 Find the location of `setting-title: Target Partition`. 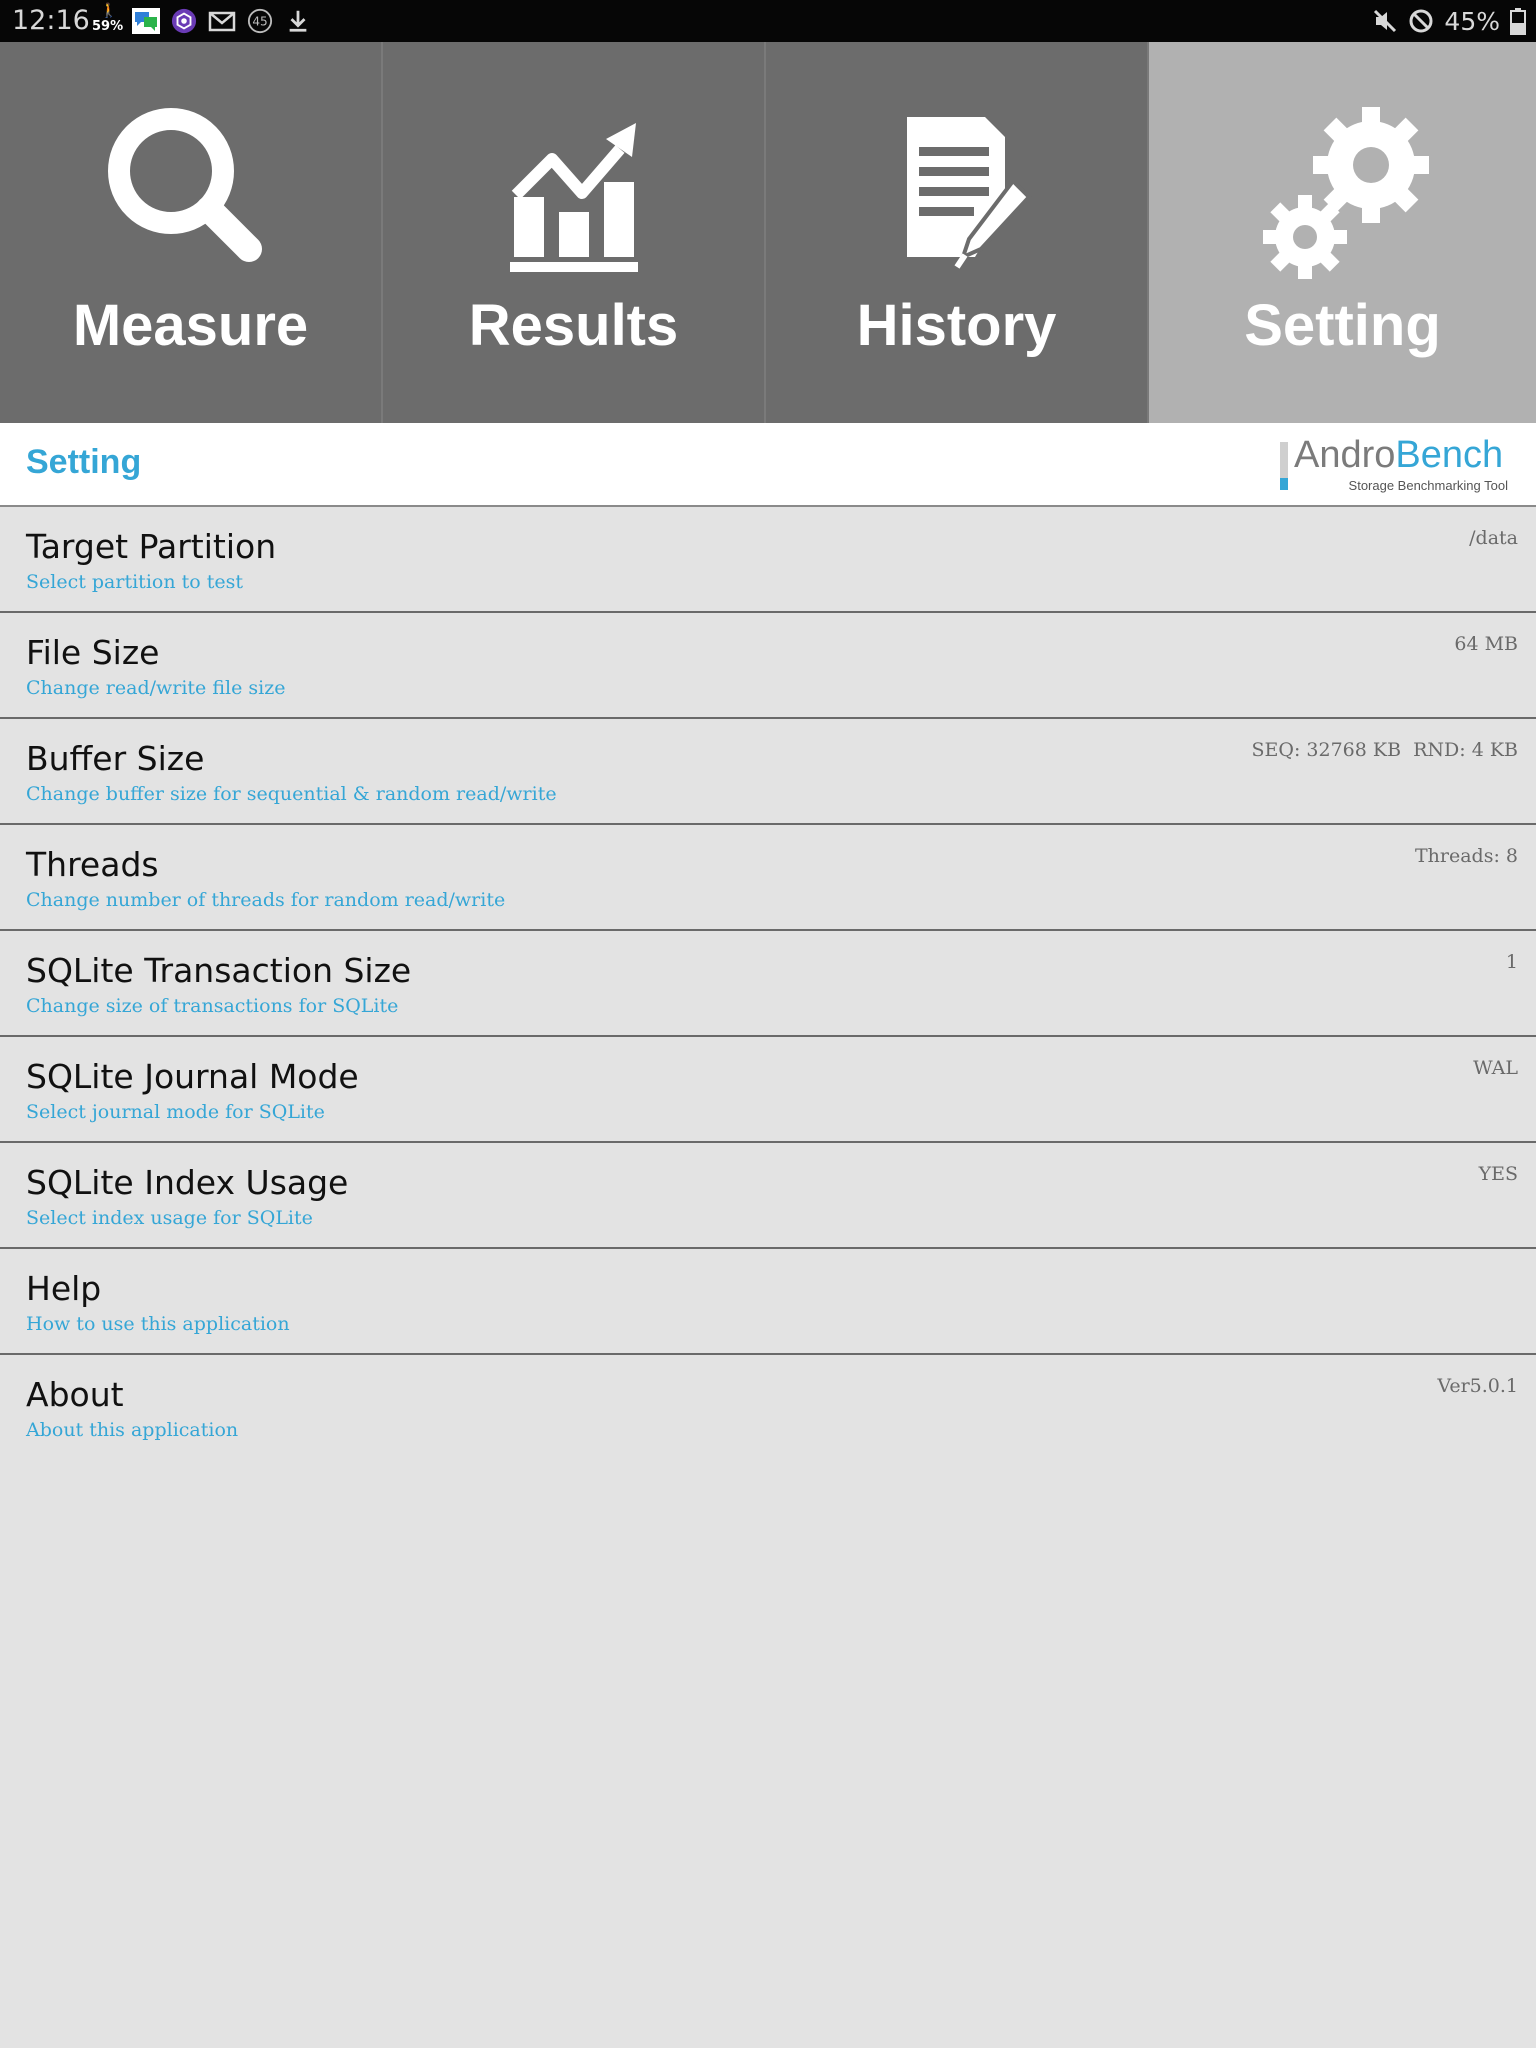

setting-title: Target Partition is located at coordinates (151, 546).